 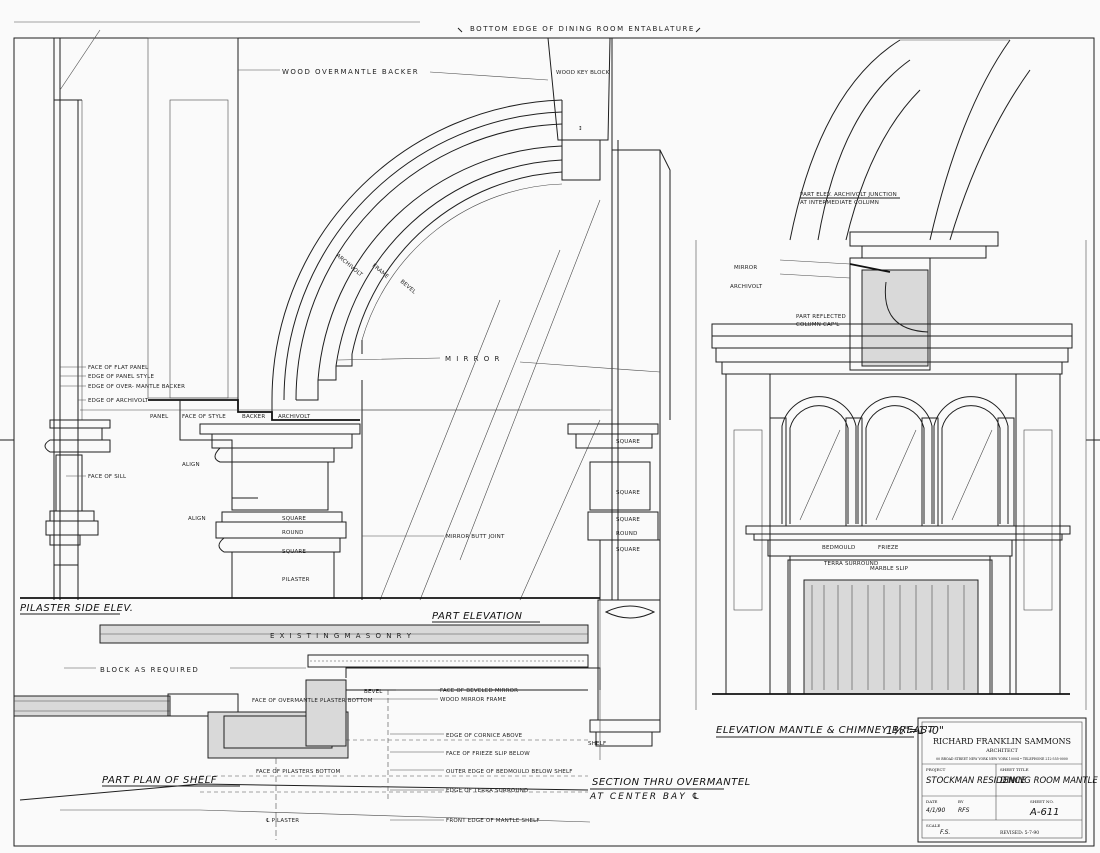 What do you see at coordinates (1049, 781) in the screenshot?
I see `sheet-title: DINING ROOM MANTLE` at bounding box center [1049, 781].